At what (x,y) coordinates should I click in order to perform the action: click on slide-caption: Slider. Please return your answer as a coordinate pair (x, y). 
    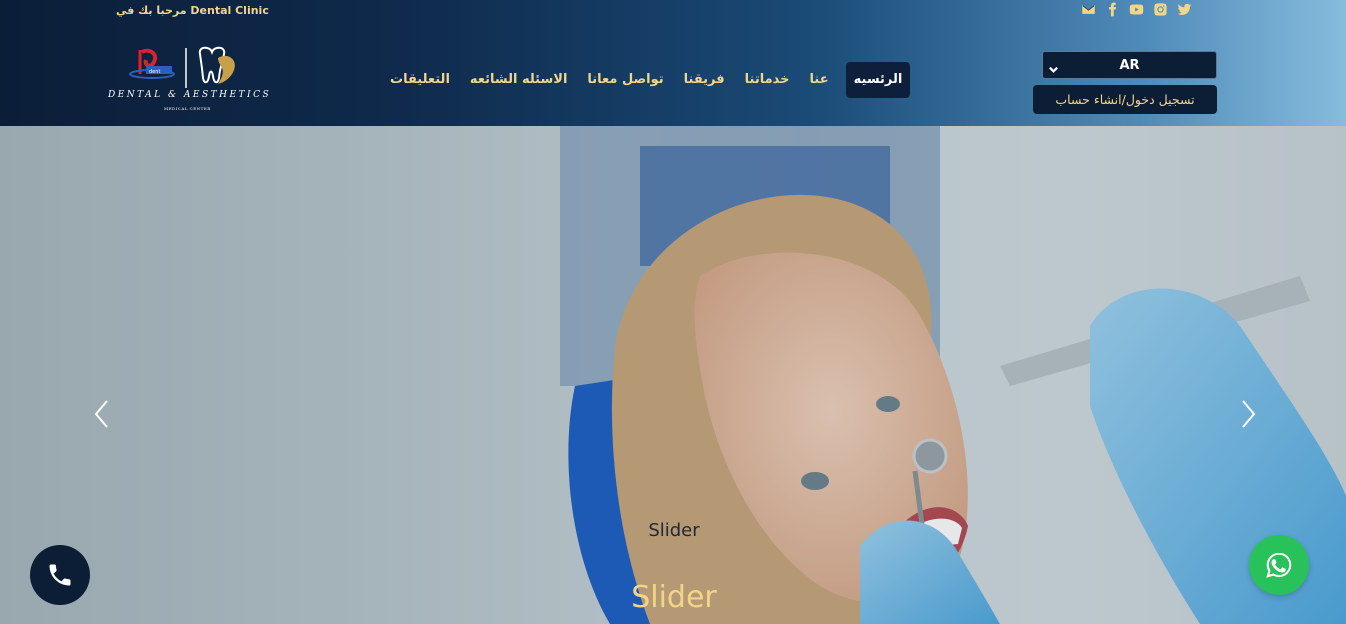
    Looking at the image, I should click on (674, 530).